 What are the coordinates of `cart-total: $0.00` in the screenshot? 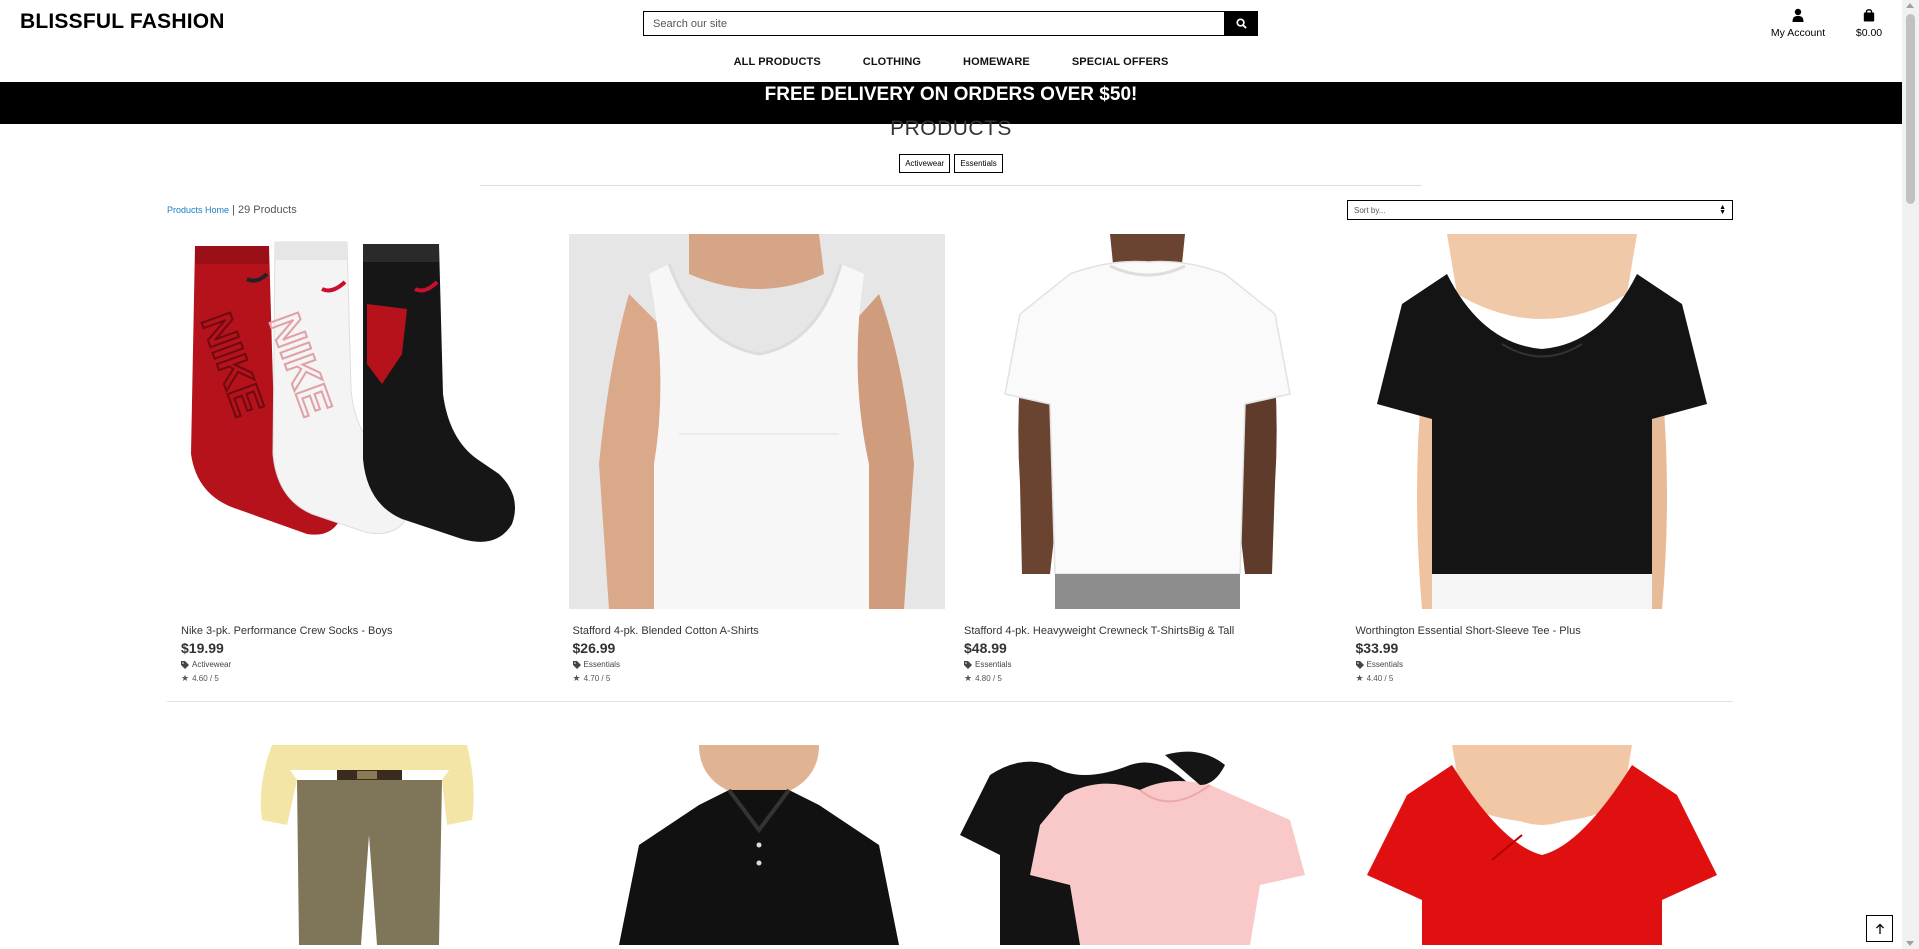 It's located at (1869, 33).